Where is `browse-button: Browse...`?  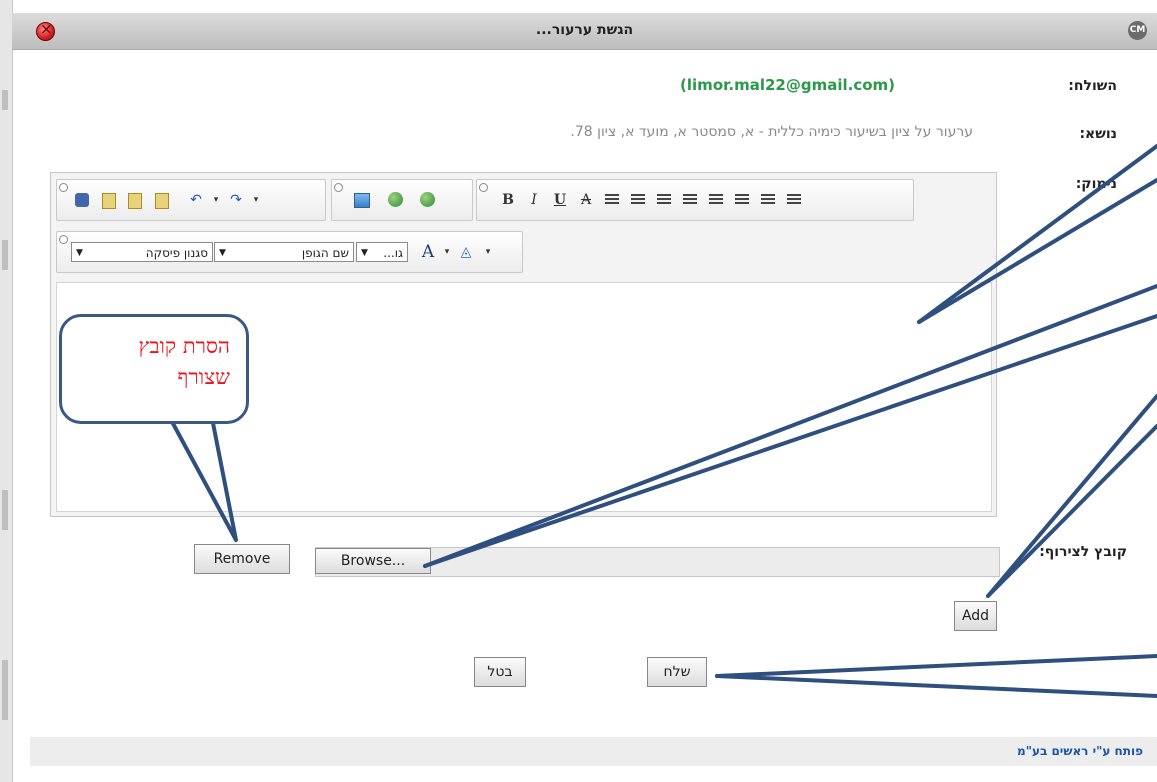
browse-button: Browse... is located at coordinates (373, 561).